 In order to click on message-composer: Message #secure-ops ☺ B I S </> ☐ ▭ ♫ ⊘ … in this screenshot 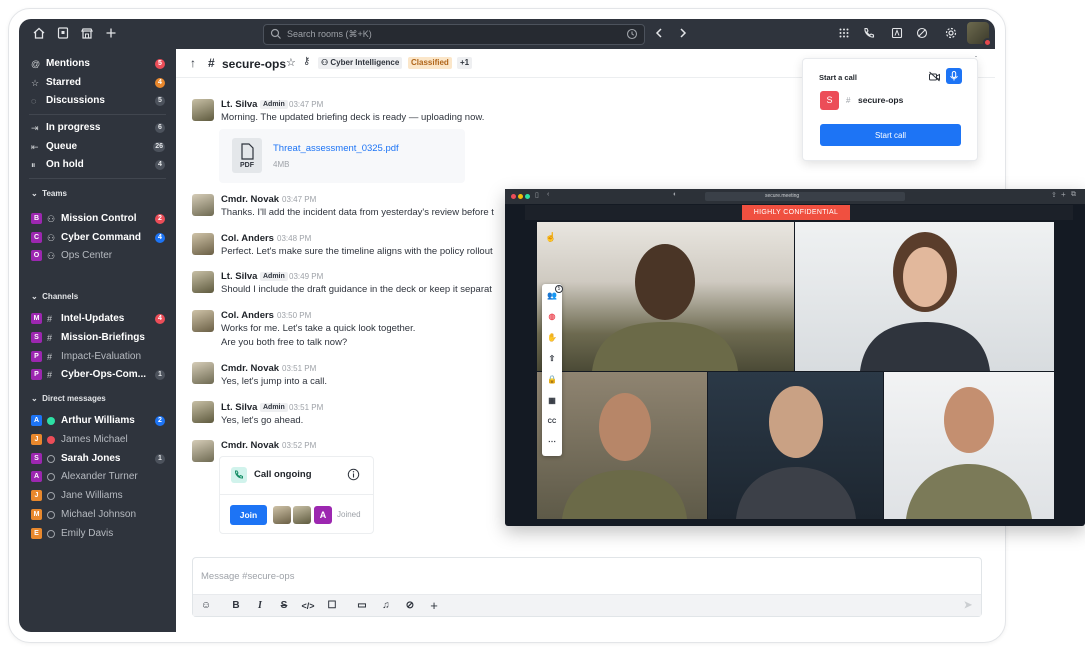, I will do `click(587, 587)`.